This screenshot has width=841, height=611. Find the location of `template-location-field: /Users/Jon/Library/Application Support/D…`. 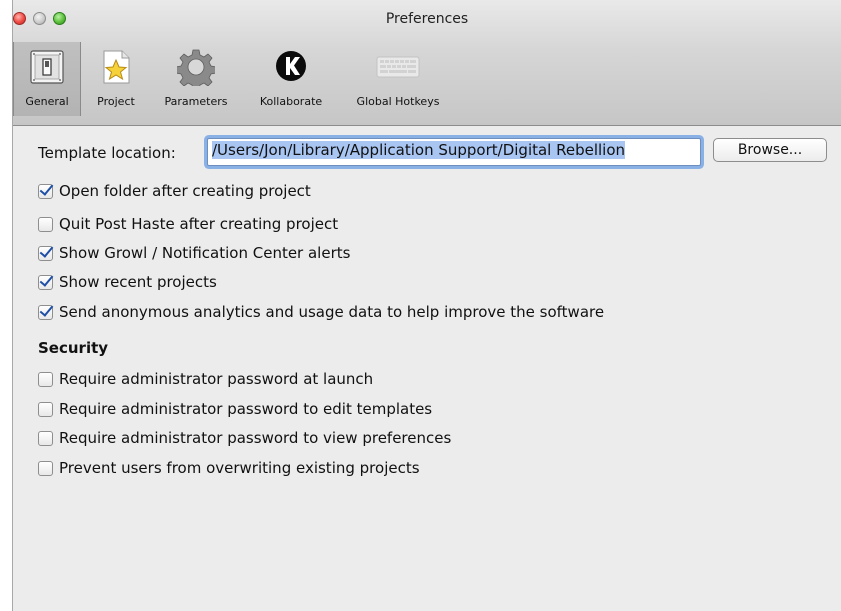

template-location-field: /Users/Jon/Library/Application Support/D… is located at coordinates (454, 152).